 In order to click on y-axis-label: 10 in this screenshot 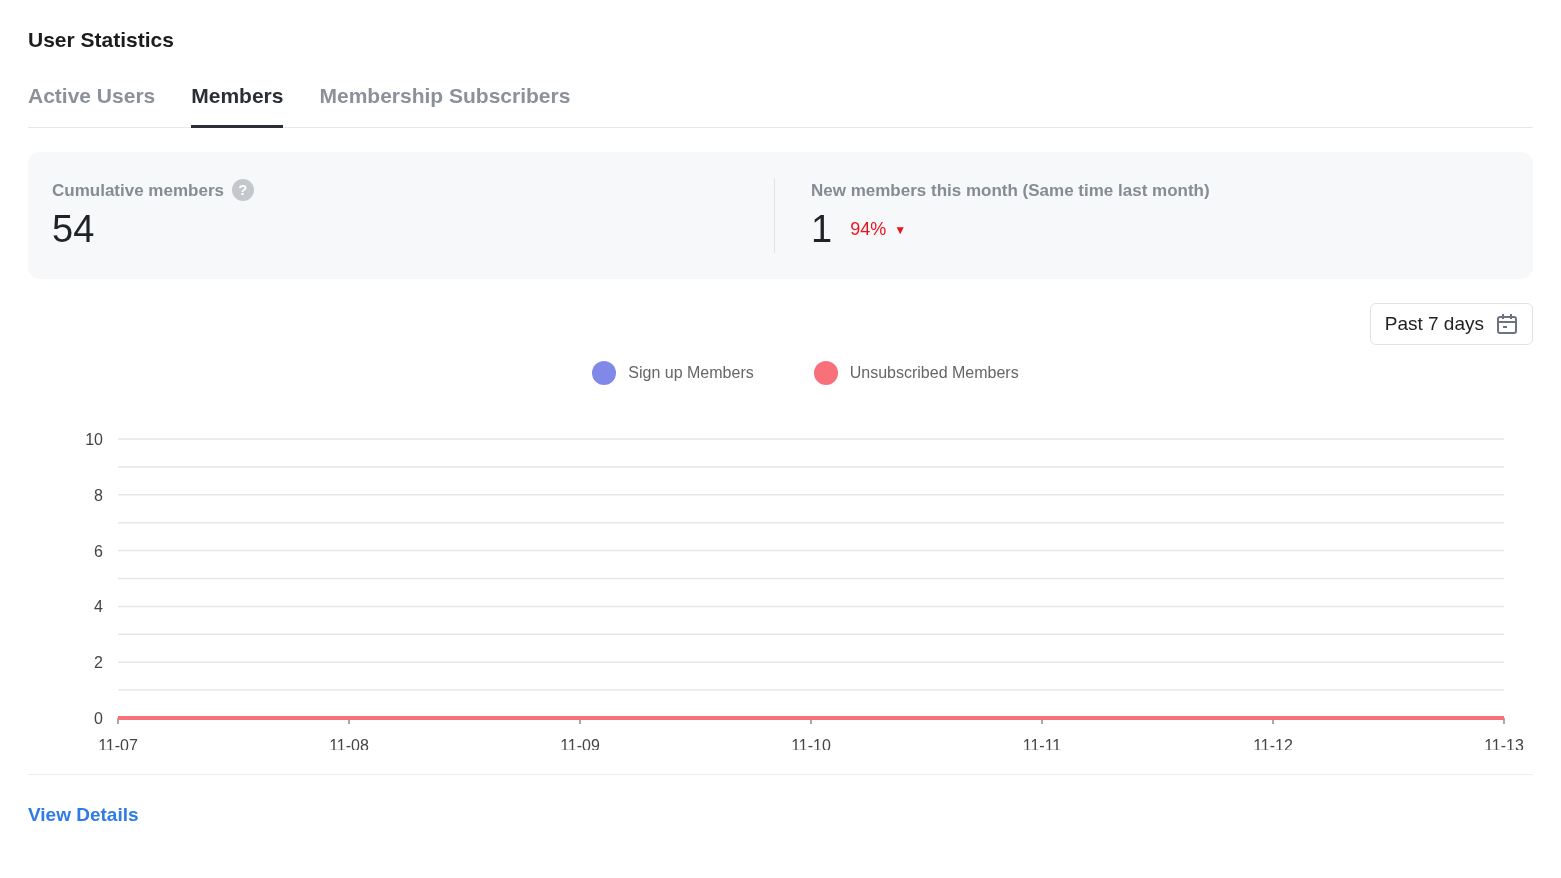, I will do `click(94, 440)`.